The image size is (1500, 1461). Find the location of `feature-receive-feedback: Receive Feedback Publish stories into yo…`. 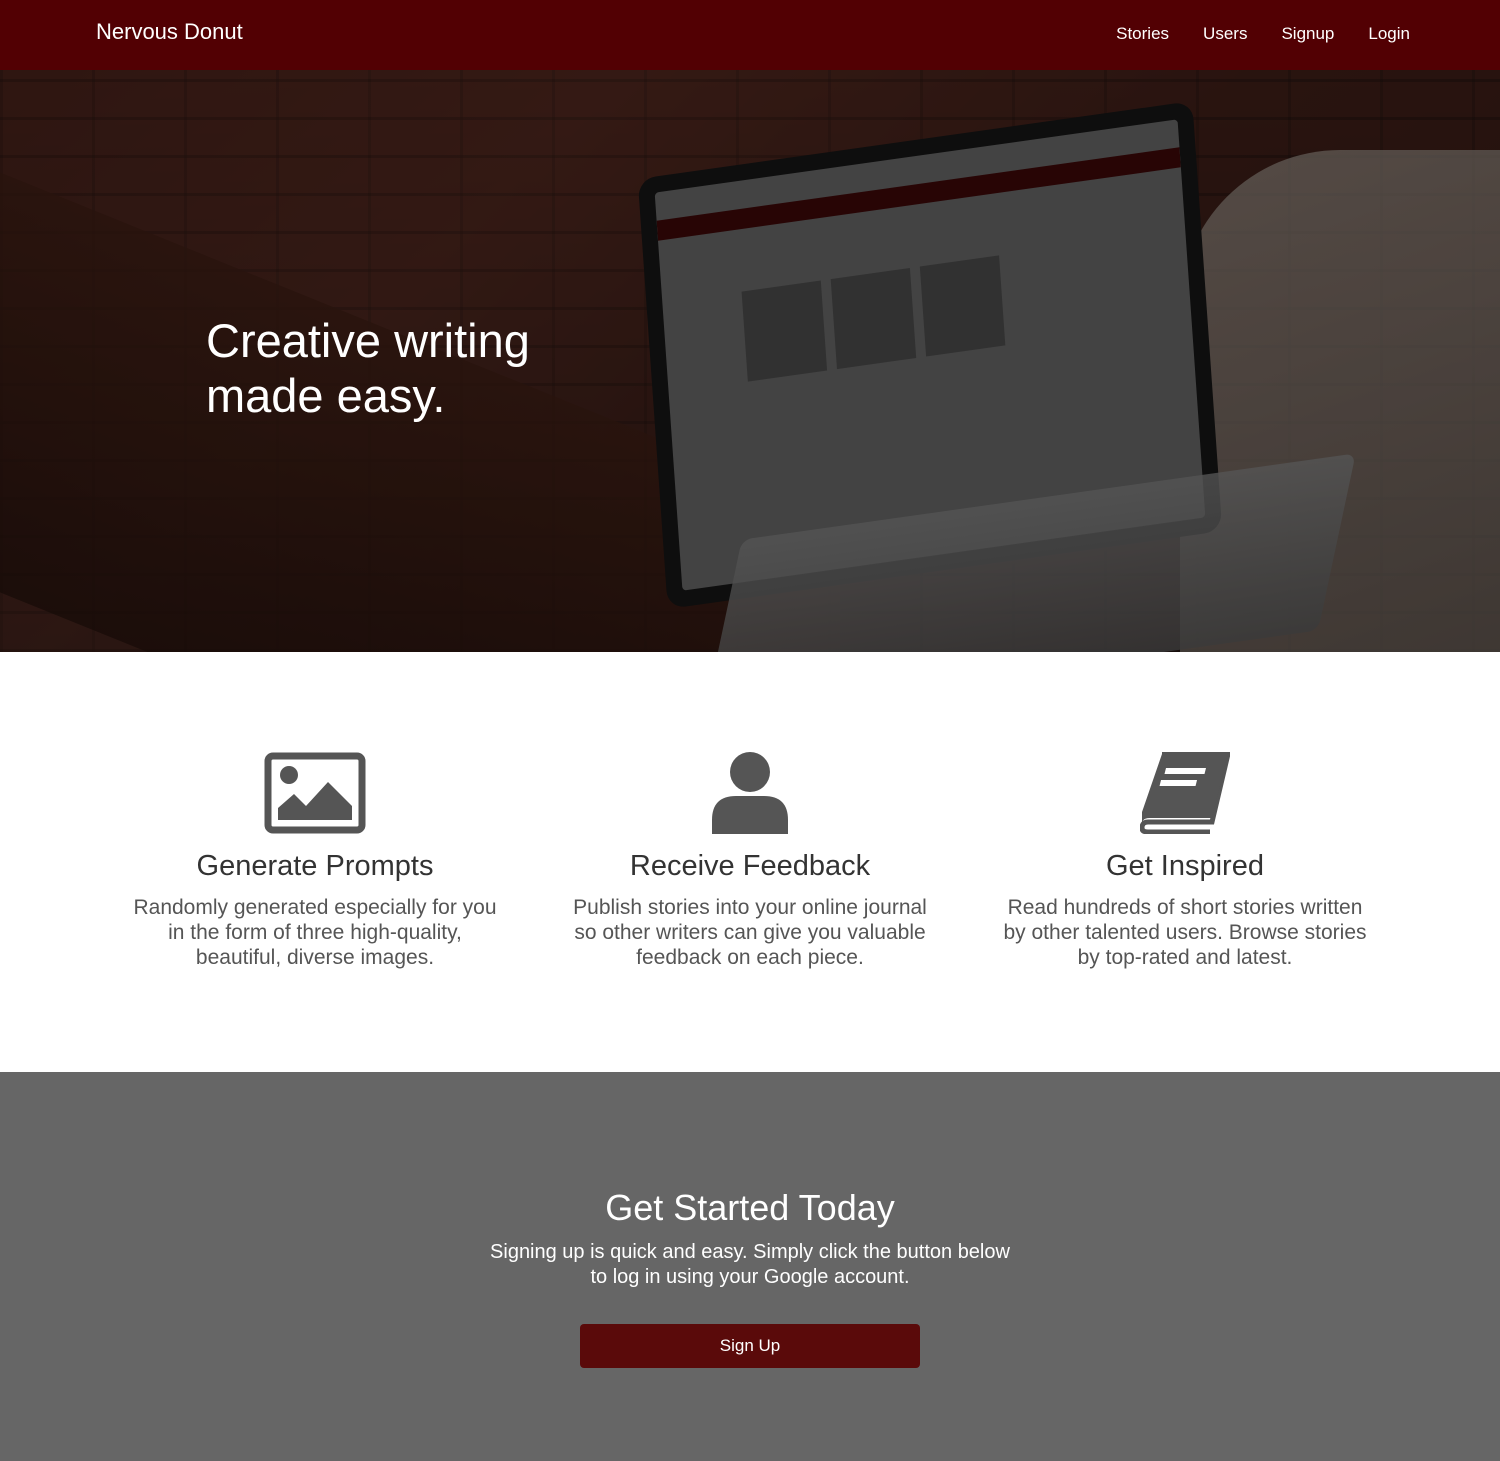

feature-receive-feedback: Receive Feedback Publish stories into yo… is located at coordinates (750, 861).